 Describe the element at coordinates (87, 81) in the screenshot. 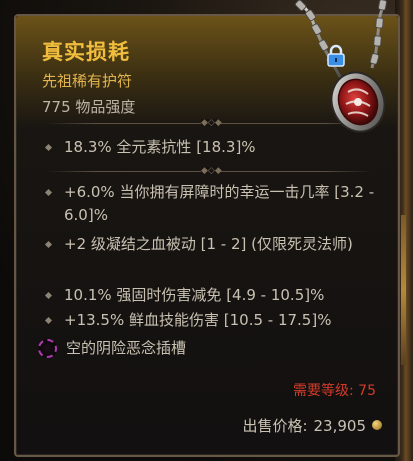

I see `item-type: 先祖稀有护符` at that location.